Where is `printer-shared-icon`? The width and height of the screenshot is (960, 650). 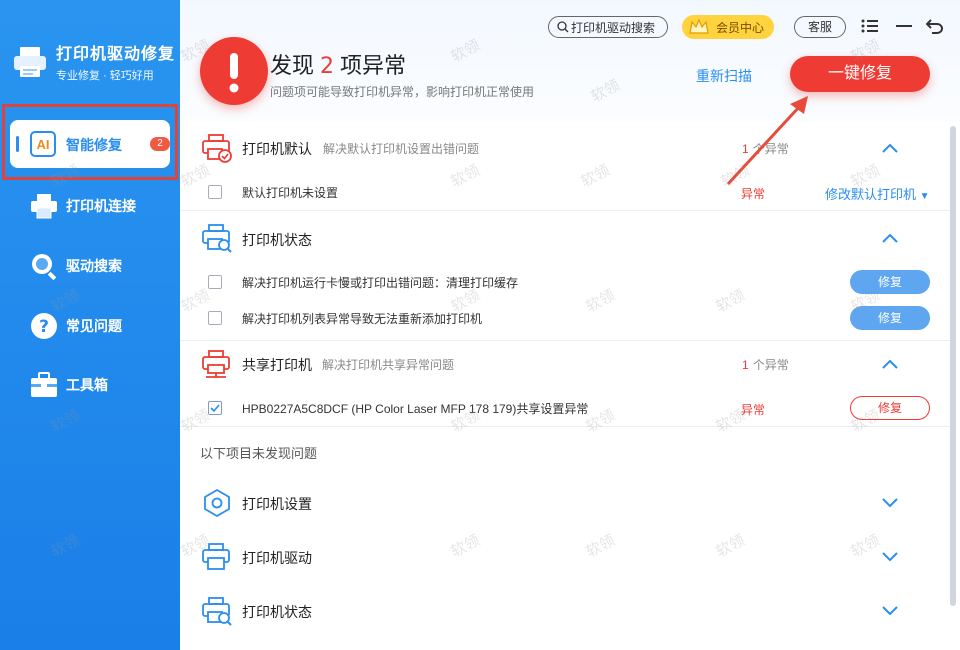
printer-shared-icon is located at coordinates (217, 364).